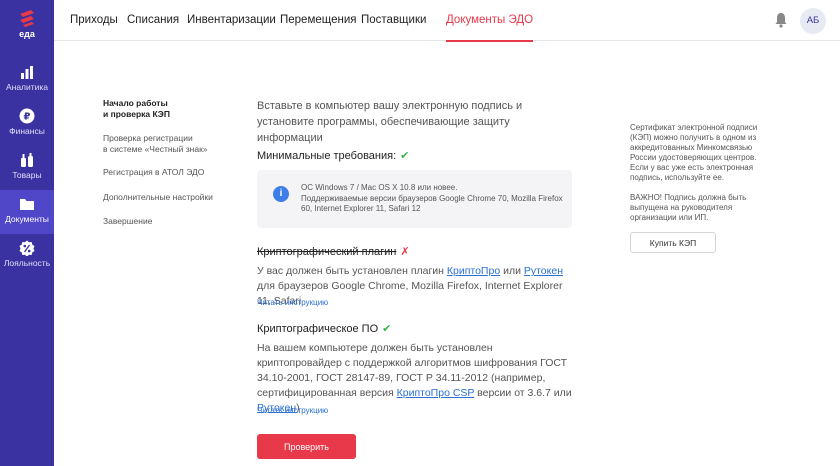  Describe the element at coordinates (318, 329) in the screenshot. I see `crypto-software-title-text: Криптографическое ПО` at that location.